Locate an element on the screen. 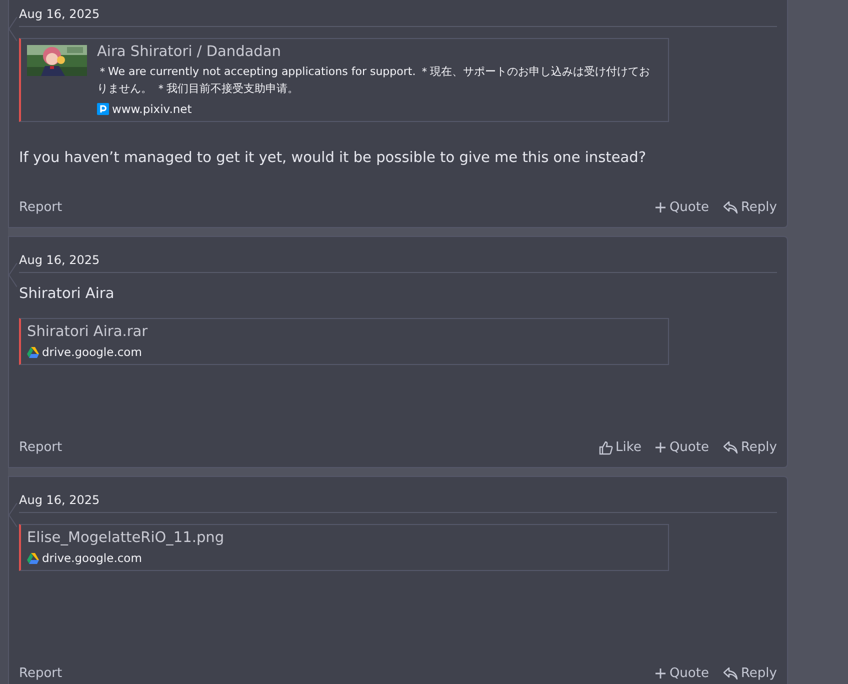  like-link: Like is located at coordinates (620, 447).